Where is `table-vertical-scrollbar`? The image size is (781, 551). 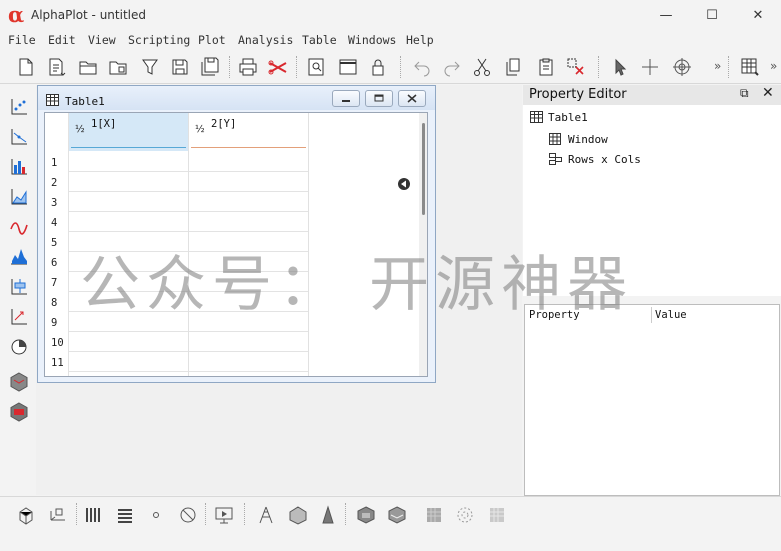
table-vertical-scrollbar is located at coordinates (423, 244).